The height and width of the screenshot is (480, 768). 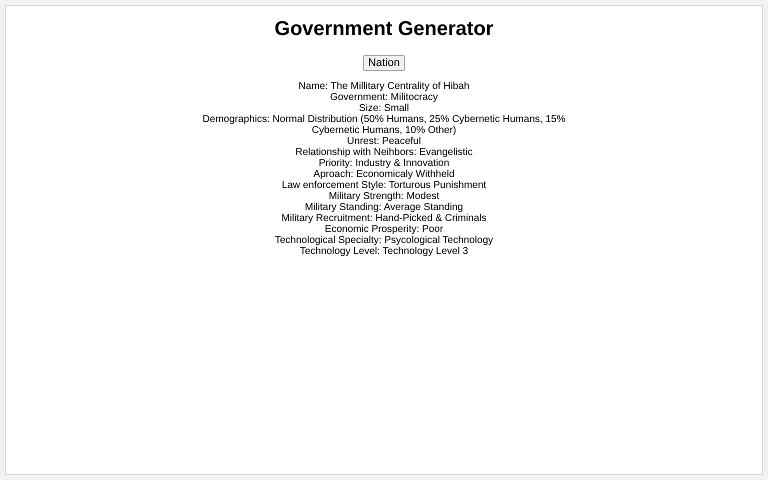 What do you see at coordinates (384, 152) in the screenshot?
I see `info-line: Relationship with Neihbors: Evangelistic` at bounding box center [384, 152].